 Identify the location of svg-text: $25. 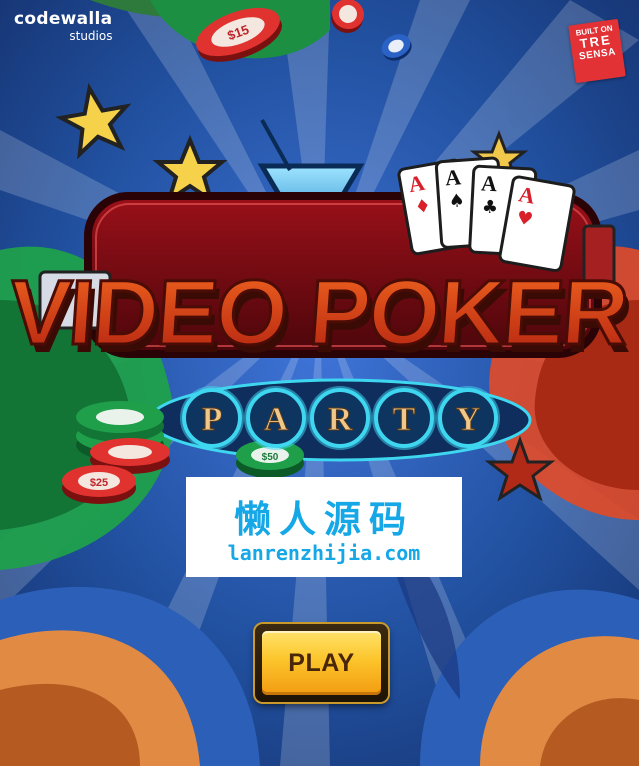
(99, 483).